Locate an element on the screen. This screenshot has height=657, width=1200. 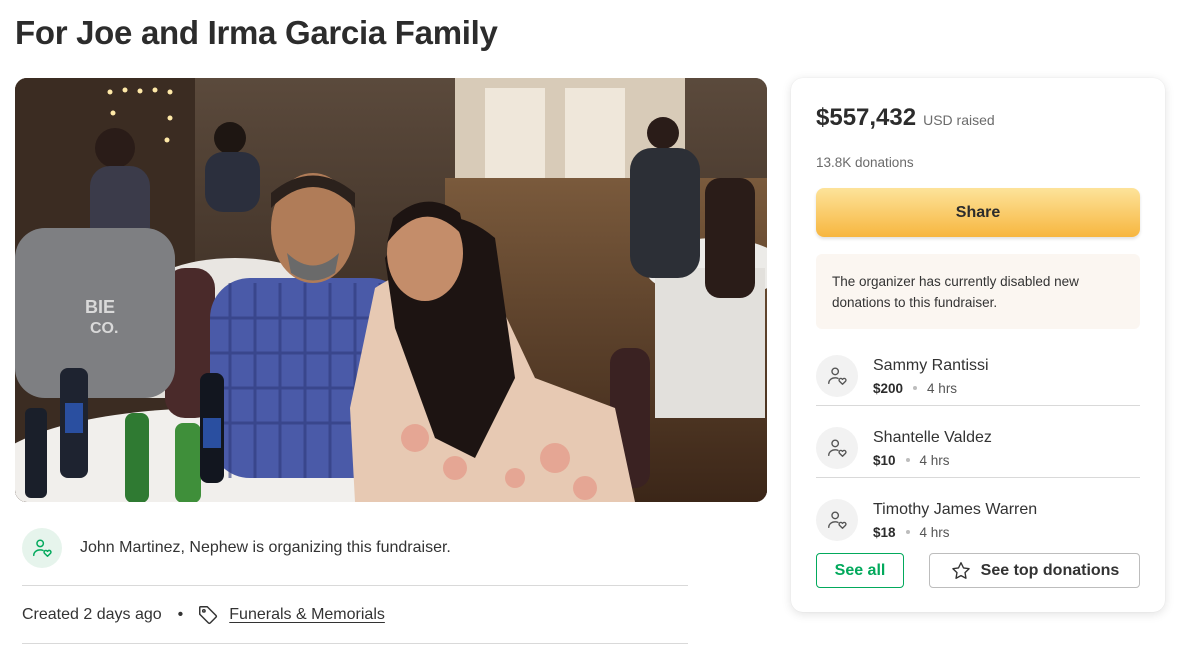
share-button: Share is located at coordinates (978, 212).